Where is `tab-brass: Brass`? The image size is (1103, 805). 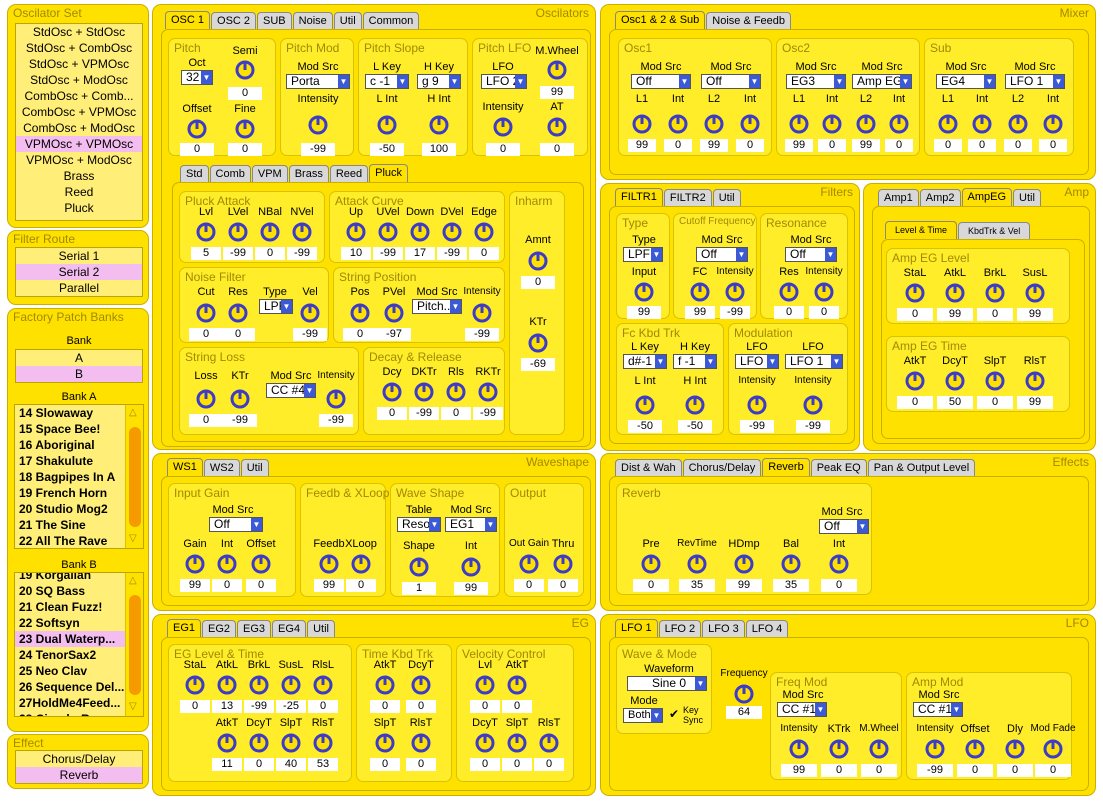 tab-brass: Brass is located at coordinates (308, 173).